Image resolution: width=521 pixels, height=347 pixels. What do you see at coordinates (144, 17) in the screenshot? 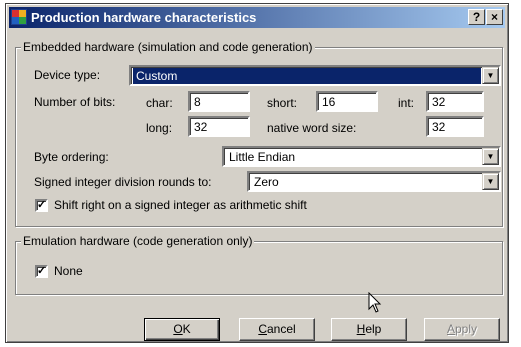
I see `window-title: Production hardware characteristics` at bounding box center [144, 17].